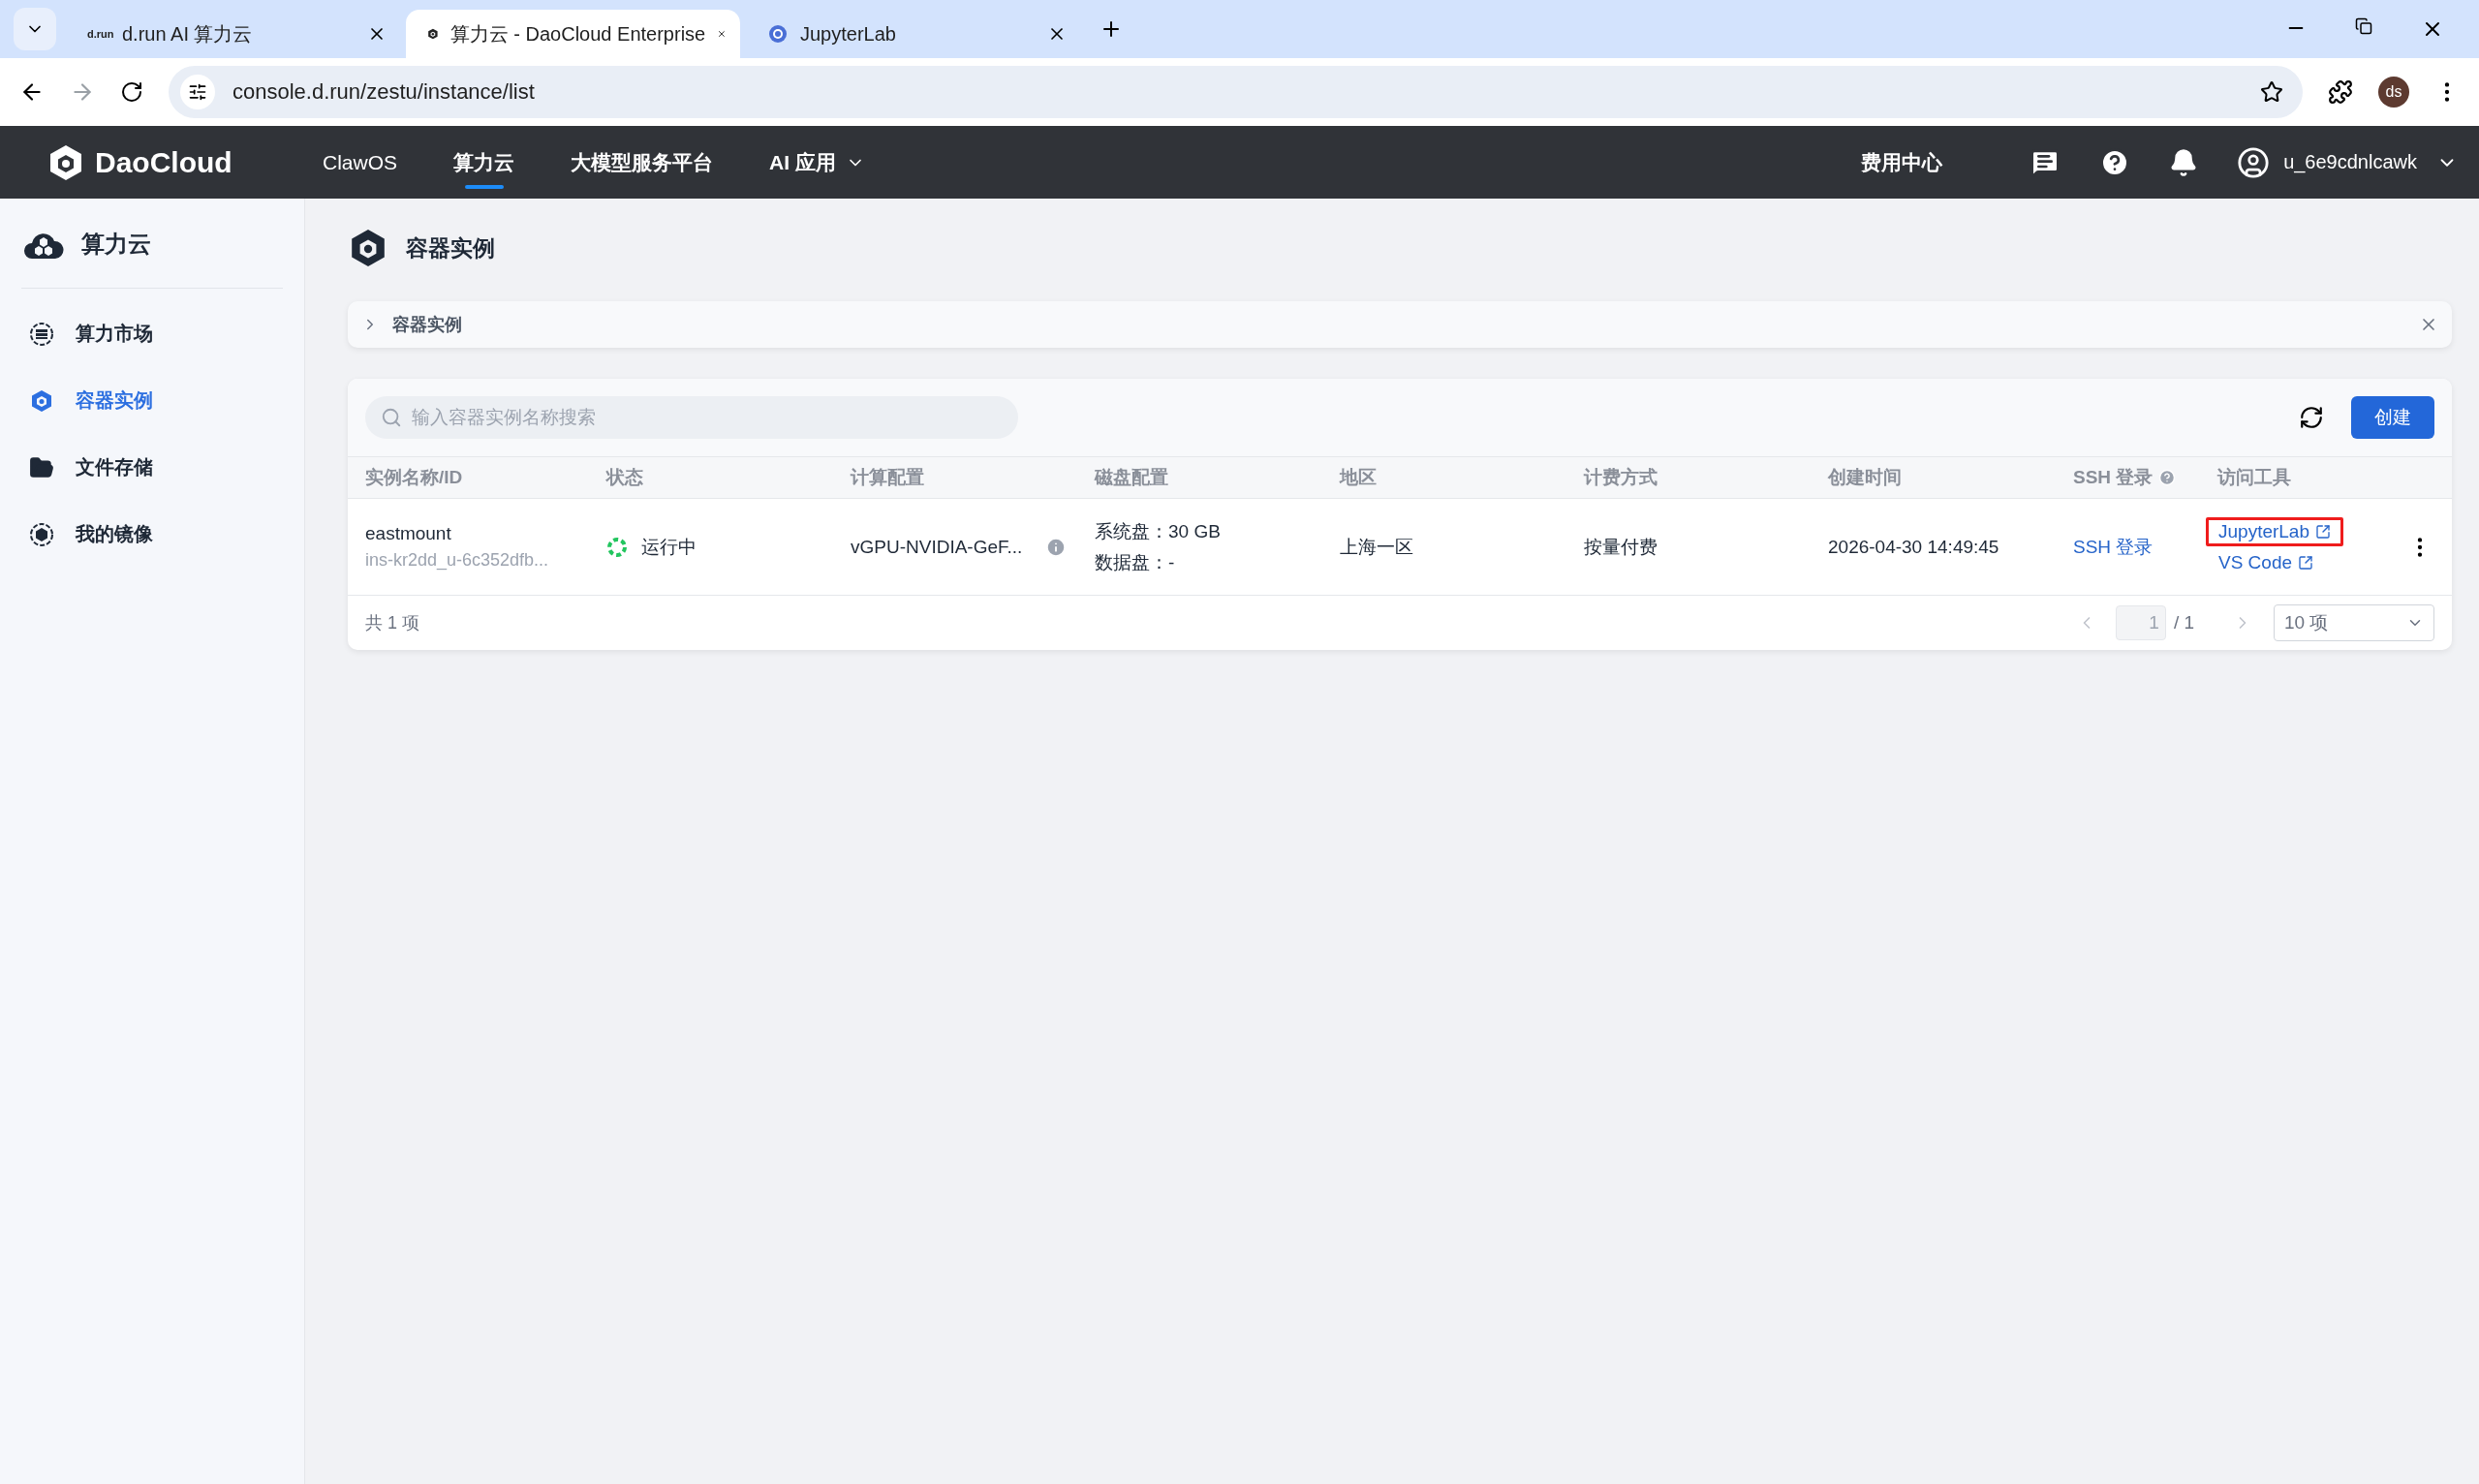  What do you see at coordinates (1131, 477) in the screenshot?
I see `column-header: 磁盘配置` at bounding box center [1131, 477].